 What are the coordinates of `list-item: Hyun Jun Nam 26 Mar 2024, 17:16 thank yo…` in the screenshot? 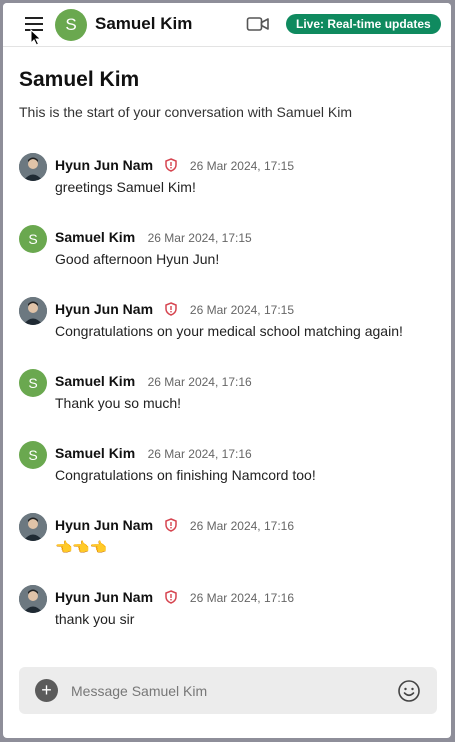 It's located at (227, 621).